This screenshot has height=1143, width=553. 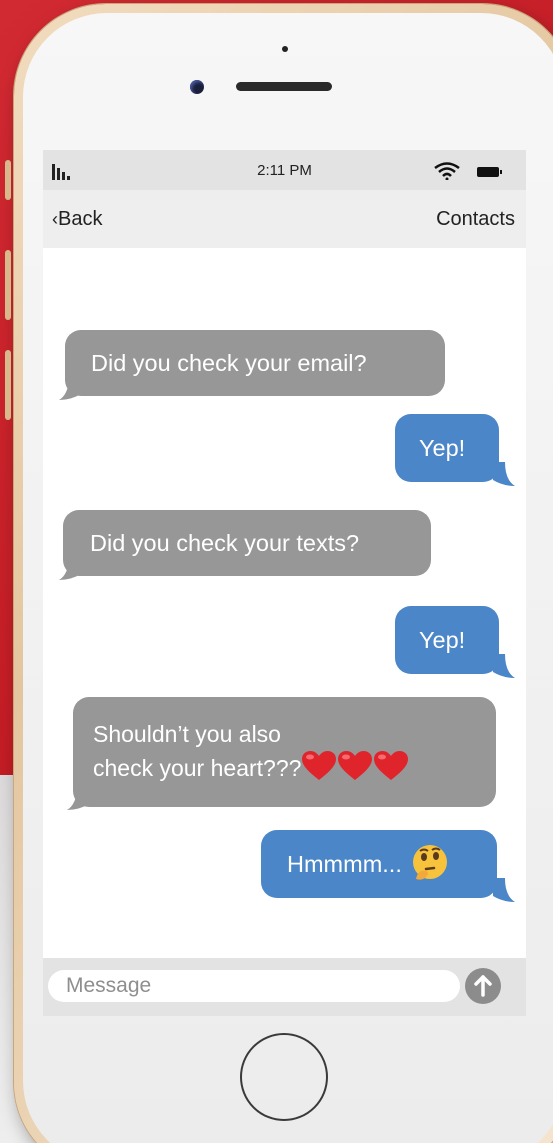 What do you see at coordinates (284, 752) in the screenshot?
I see `message-bubble-incoming: Shouldn’t you also check your heart???` at bounding box center [284, 752].